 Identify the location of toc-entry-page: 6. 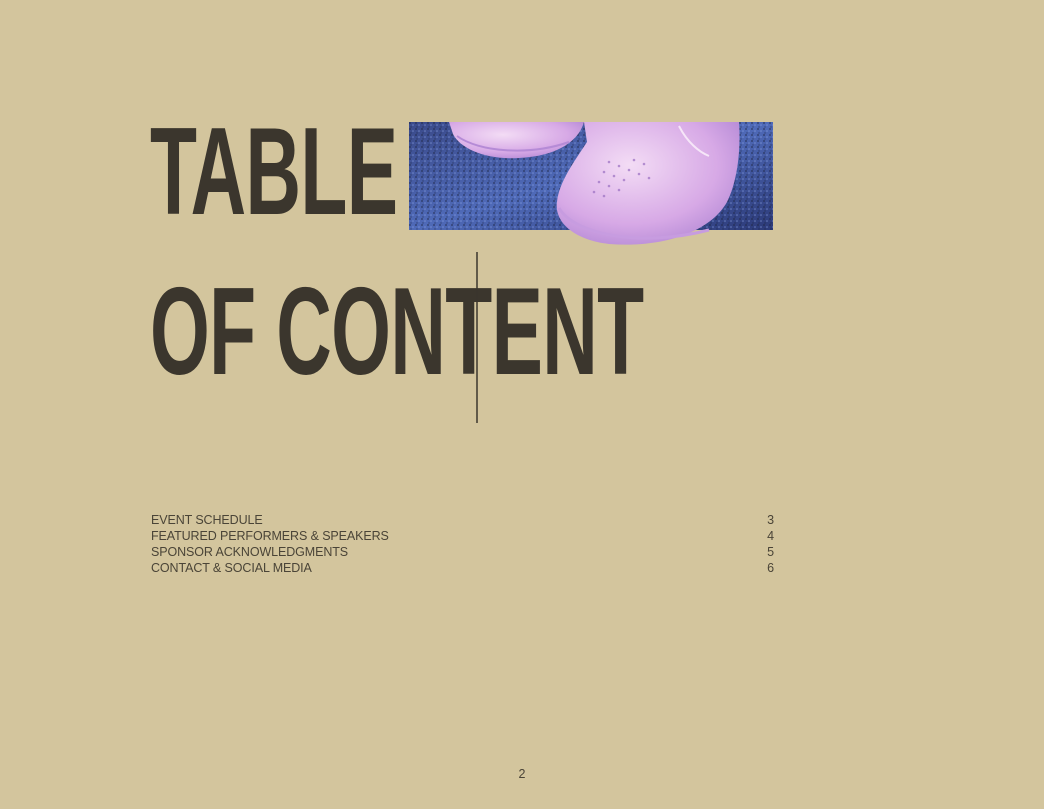
(770, 568).